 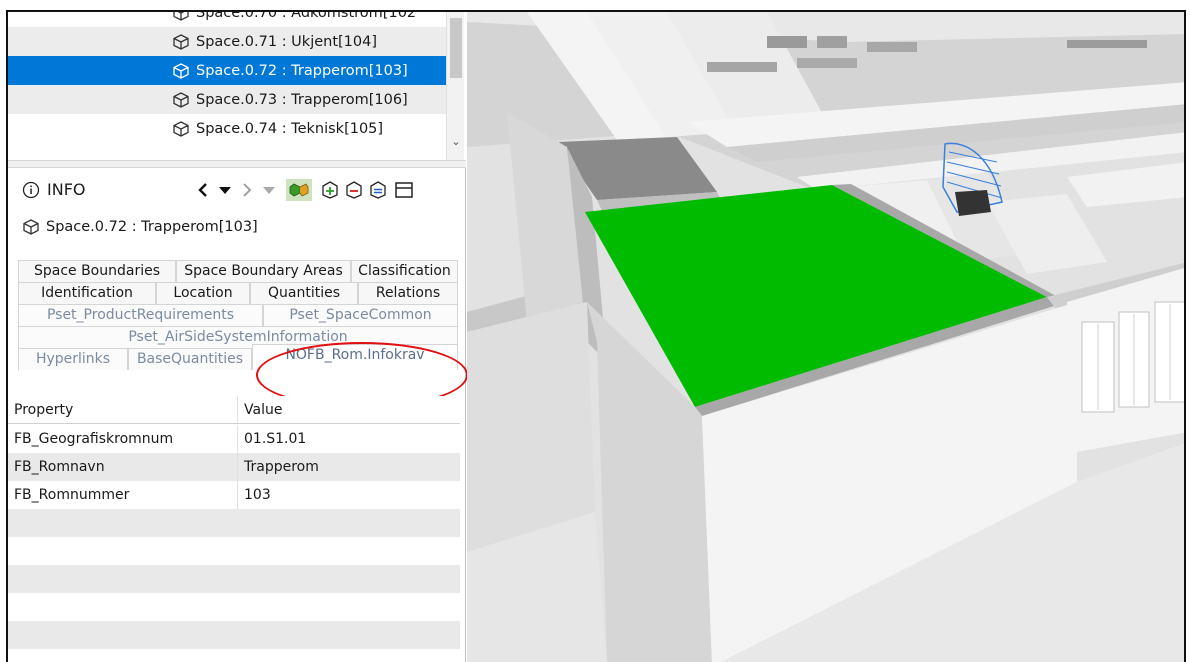 What do you see at coordinates (140, 227) in the screenshot?
I see `selected-entity: Space.0.72 : Trapperom[103]` at bounding box center [140, 227].